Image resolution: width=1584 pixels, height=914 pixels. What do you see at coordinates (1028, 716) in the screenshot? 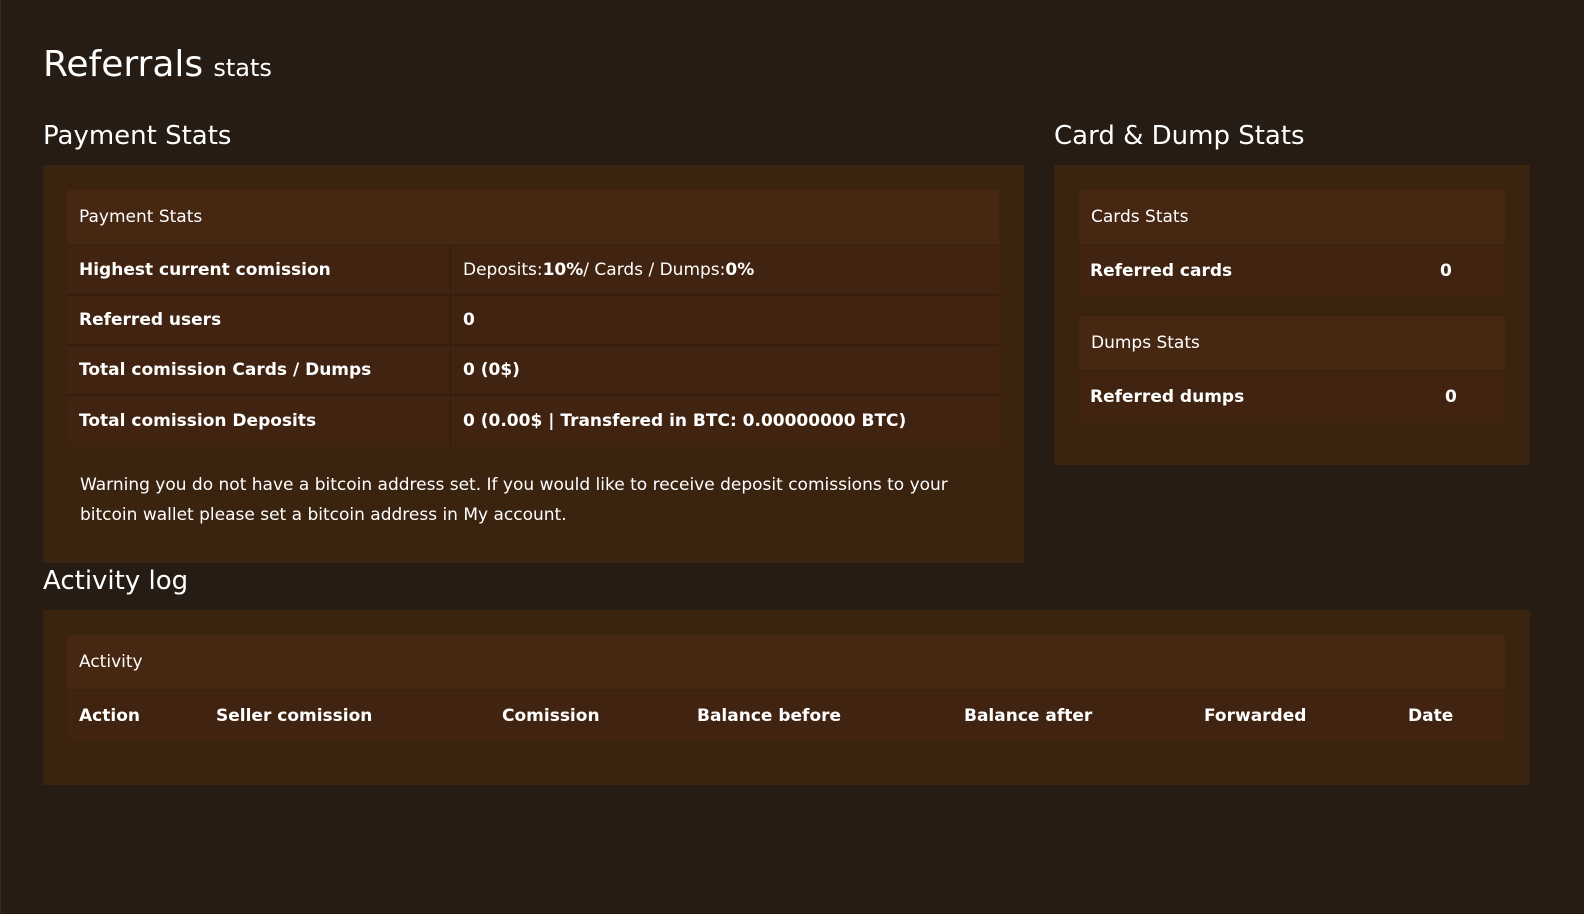
I see `column-header-balance-after: Balance after` at bounding box center [1028, 716].